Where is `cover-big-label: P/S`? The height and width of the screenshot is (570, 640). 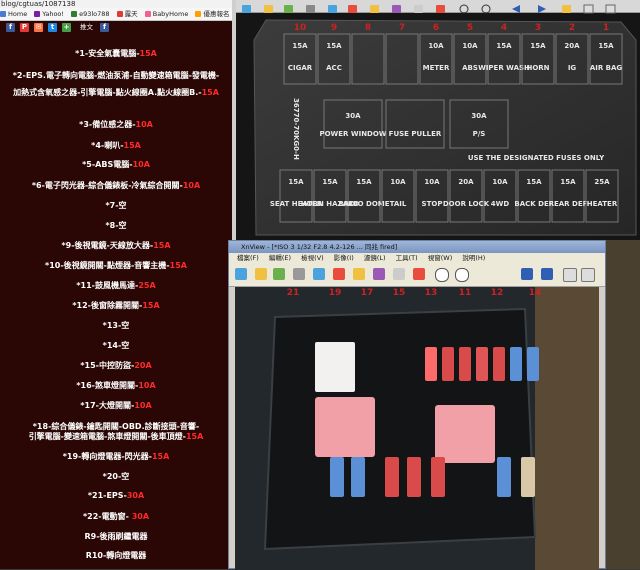 cover-big-label: P/S is located at coordinates (479, 134).